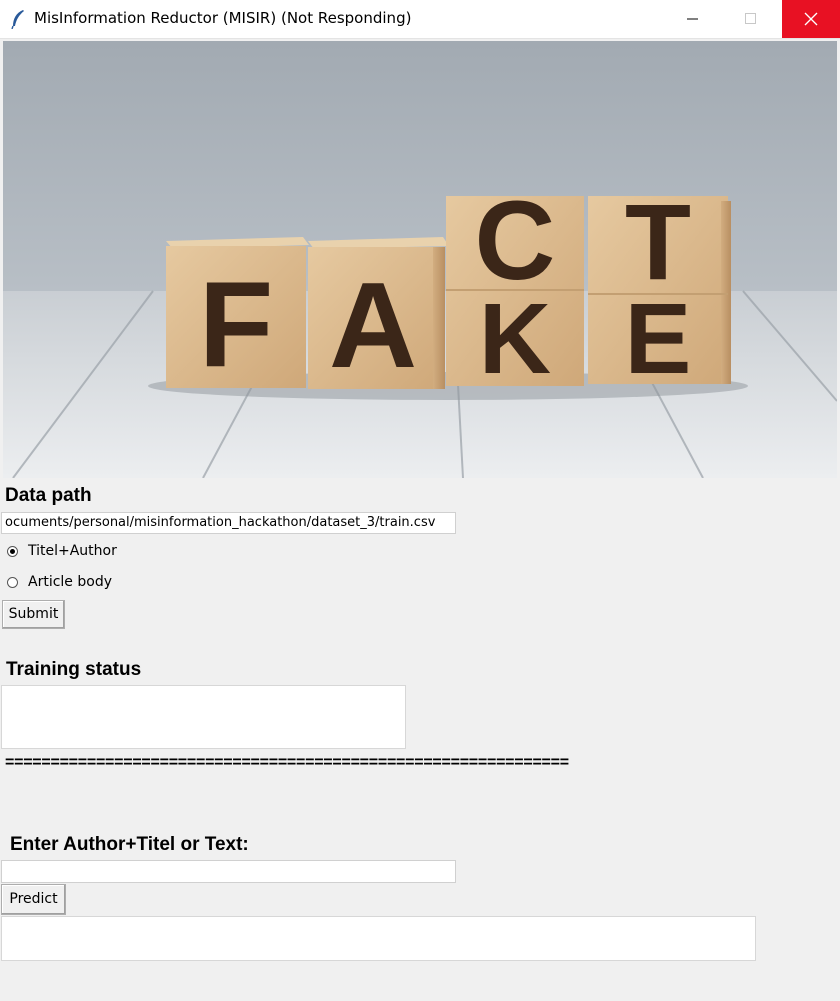 This screenshot has width=840, height=1001. I want to click on svg-text: E, so click(658, 339).